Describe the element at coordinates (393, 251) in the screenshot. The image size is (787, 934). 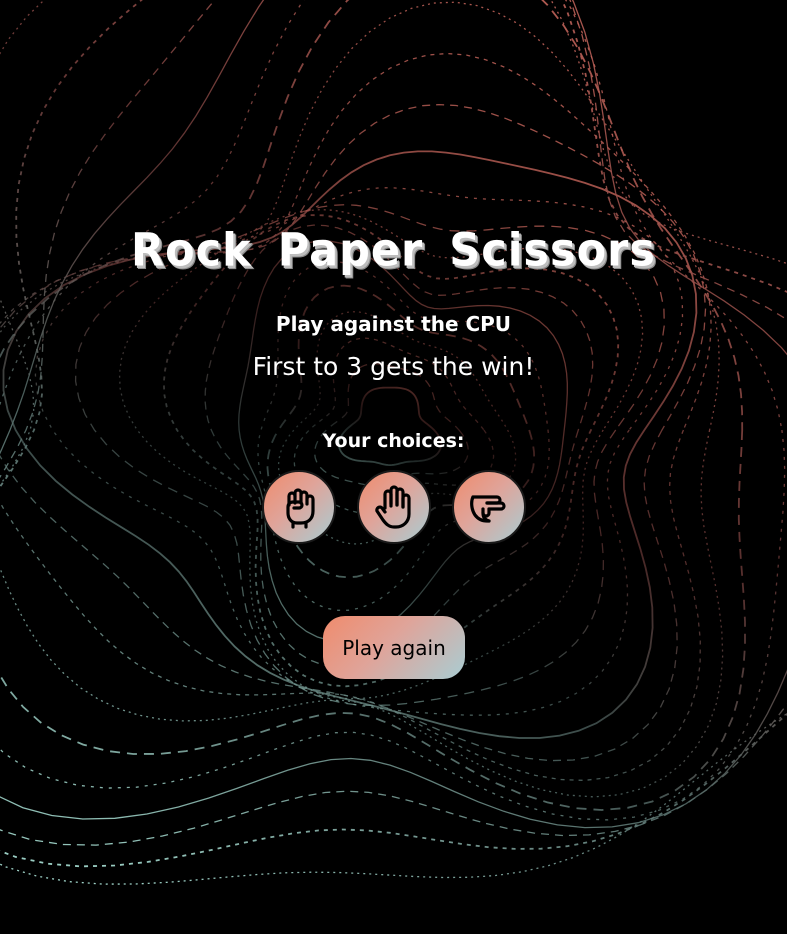
I see `page-title: Rock Paper Scissors` at that location.